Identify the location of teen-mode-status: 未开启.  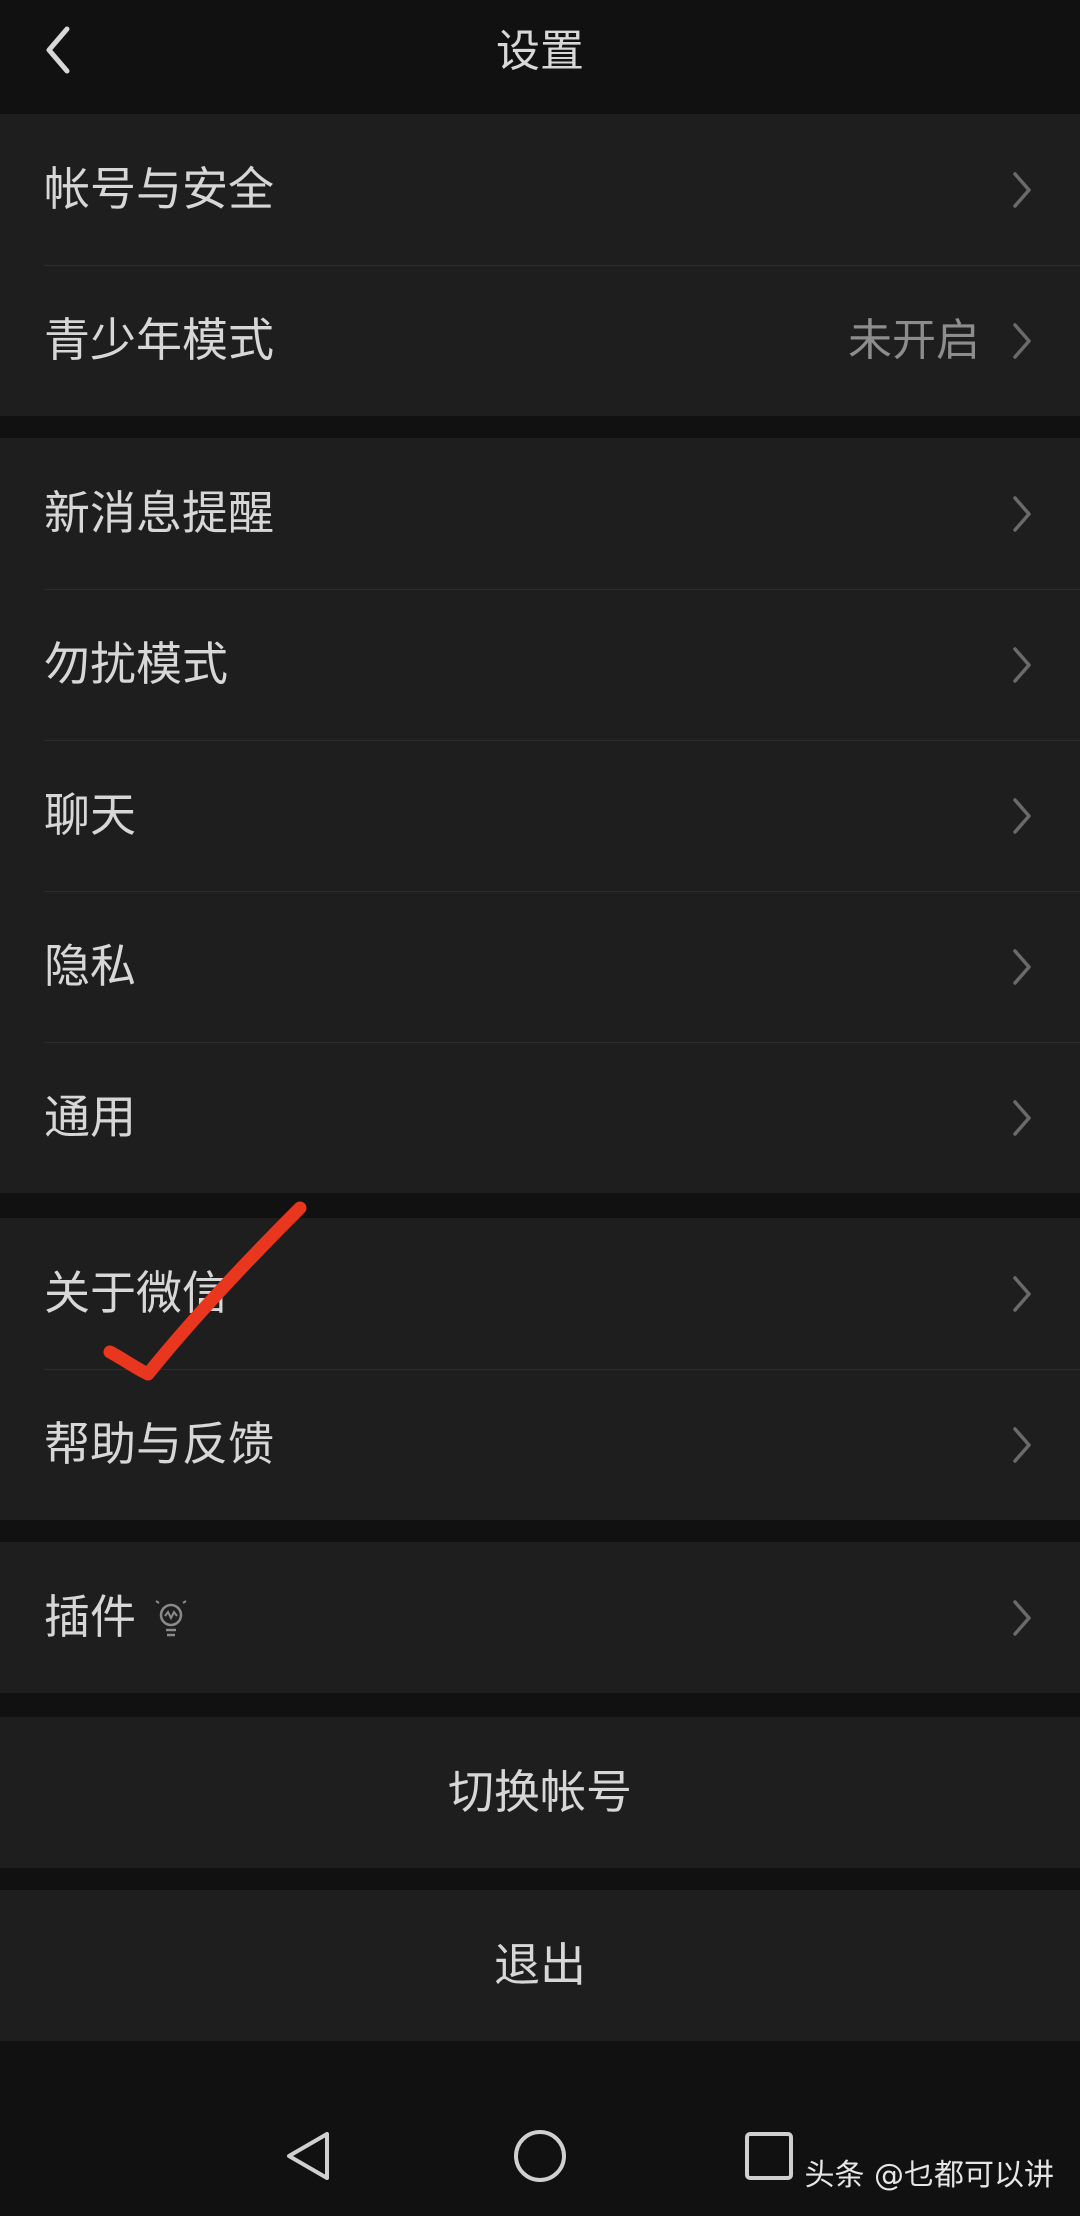
(914, 340).